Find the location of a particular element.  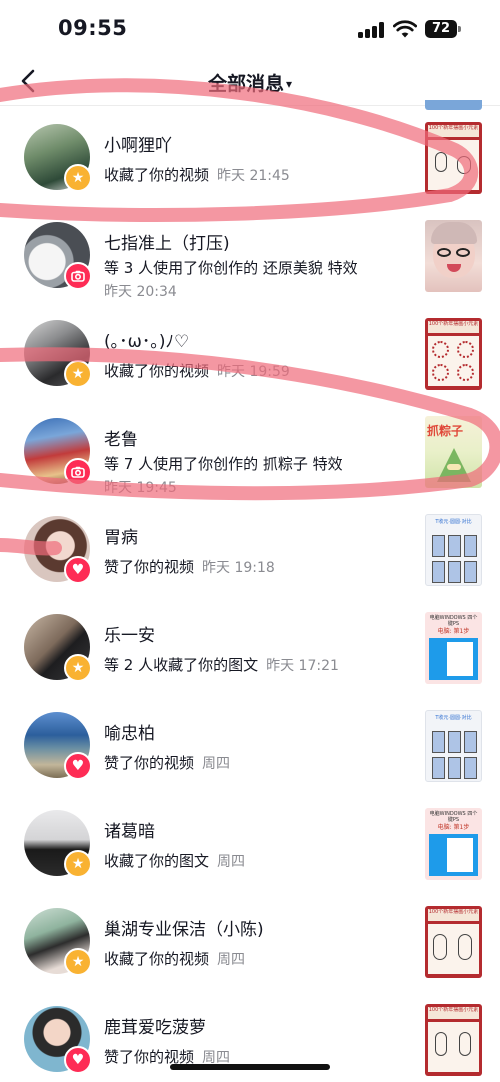

message-text: 收藏了你的视频 昨天 19:59 is located at coordinates (197, 370).